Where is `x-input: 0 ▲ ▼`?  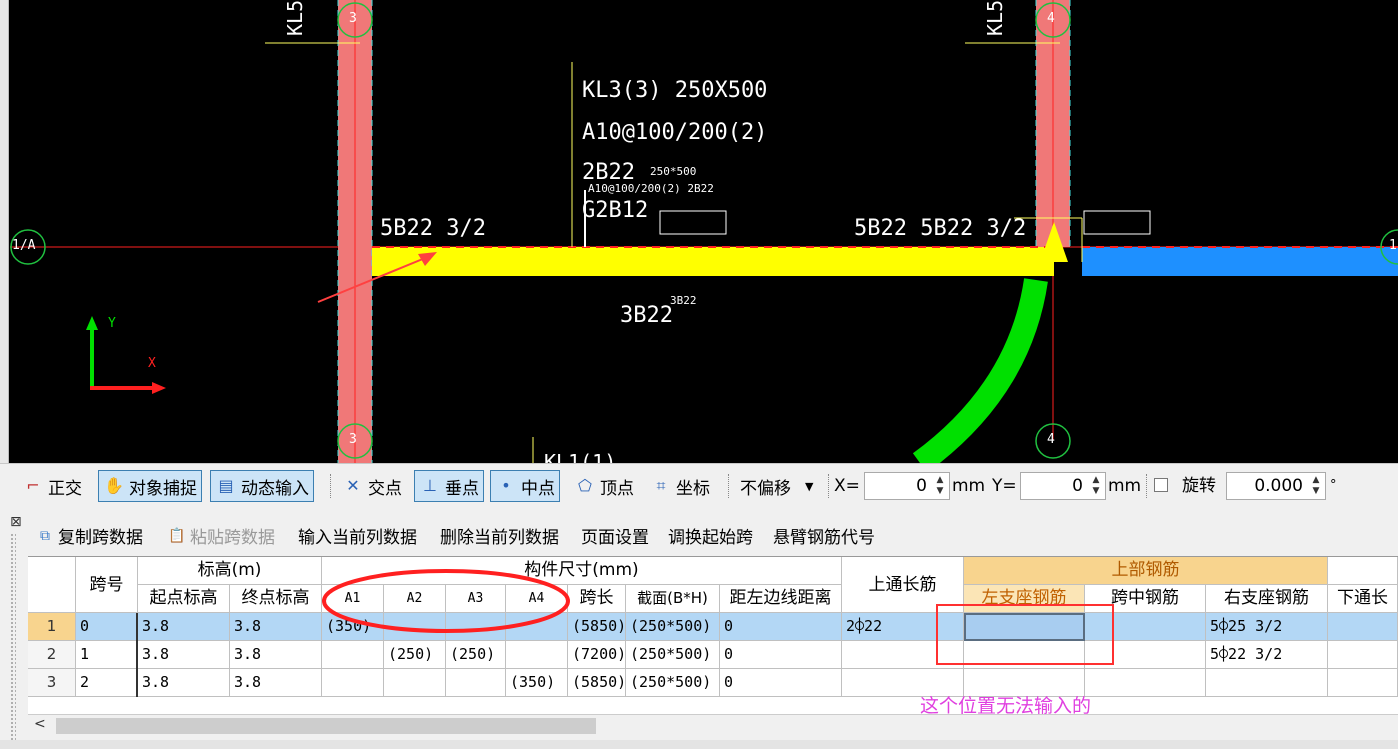
x-input: 0 ▲ ▼ is located at coordinates (907, 486).